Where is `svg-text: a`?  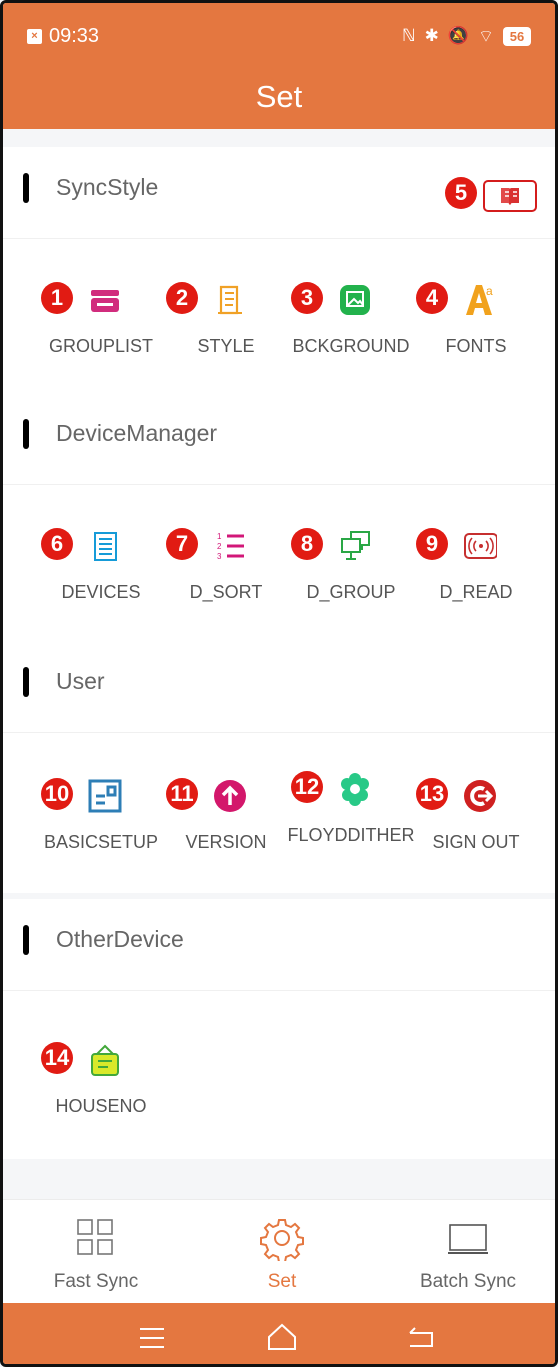
svg-text: a is located at coordinates (489, 291).